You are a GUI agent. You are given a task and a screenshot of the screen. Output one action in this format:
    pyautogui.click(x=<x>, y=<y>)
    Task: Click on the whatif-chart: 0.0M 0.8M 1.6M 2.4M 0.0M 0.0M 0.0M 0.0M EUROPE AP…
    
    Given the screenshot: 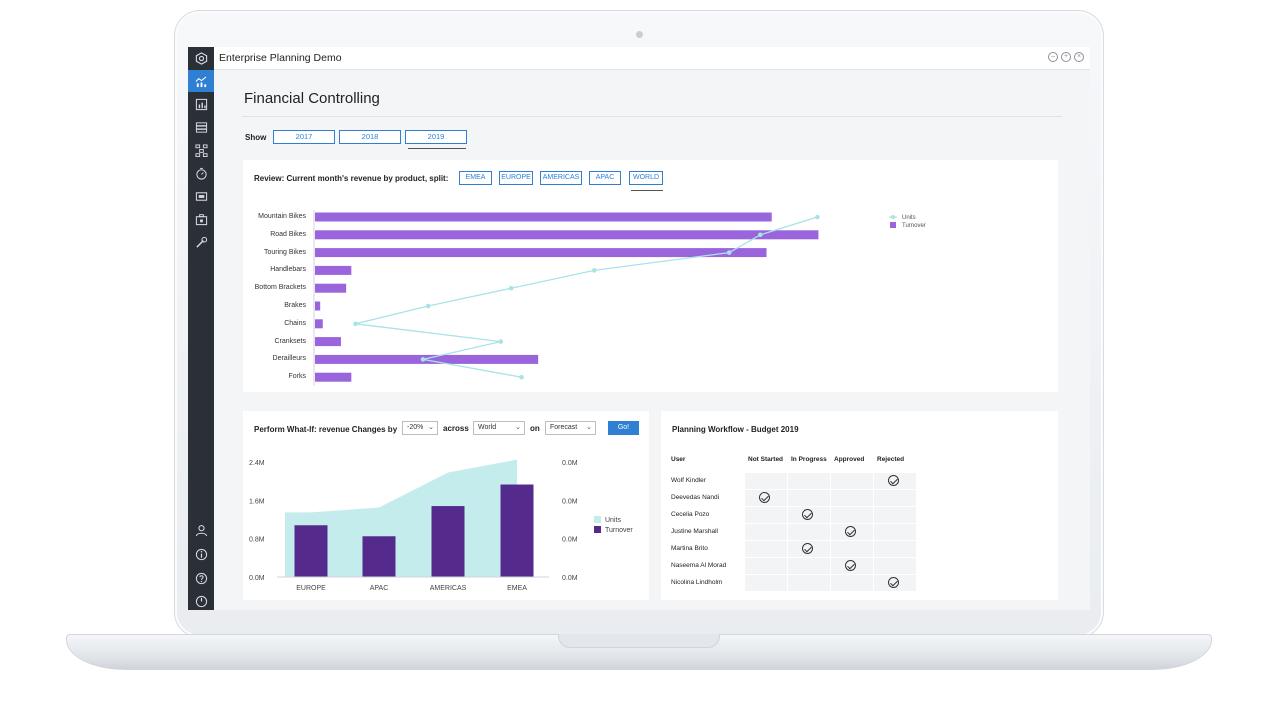 What is the action you would take?
    pyautogui.click(x=441, y=525)
    